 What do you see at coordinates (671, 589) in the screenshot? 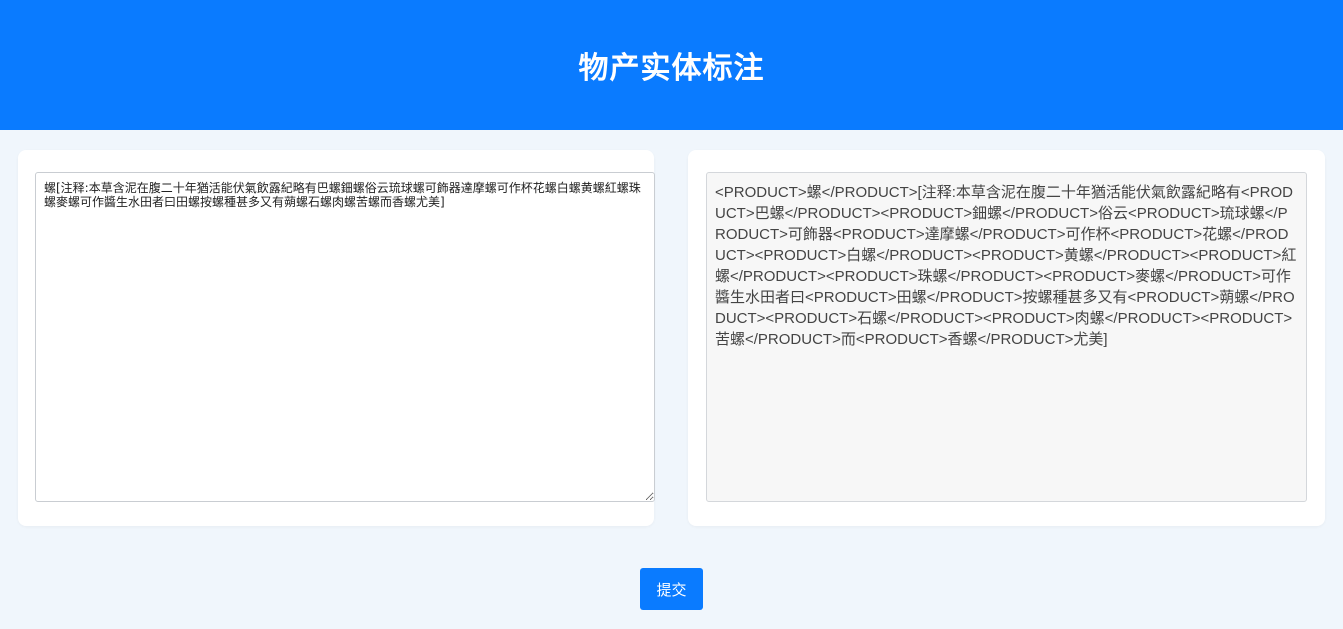
I see `submit-button: 提交` at bounding box center [671, 589].